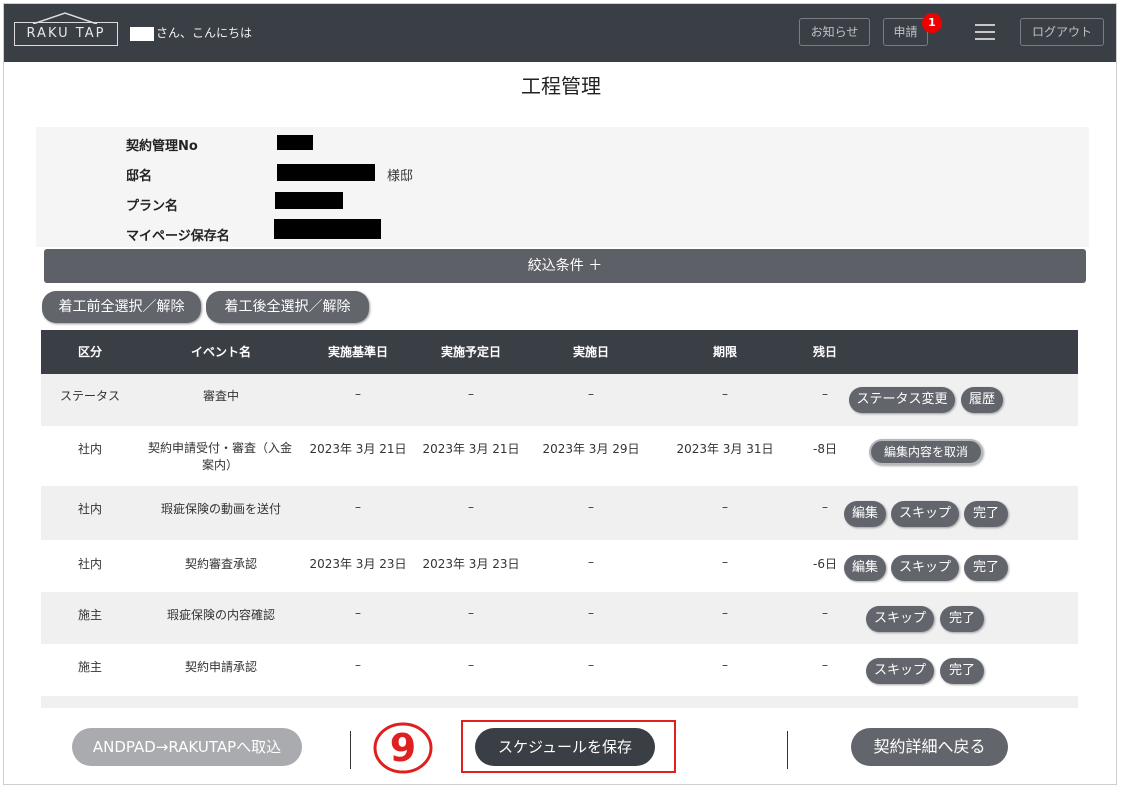  Describe the element at coordinates (559, 352) in the screenshot. I see `schedule-table-header: 区分 イベント名 実施基準日 実施予定日 実施日 期限 残日` at that location.